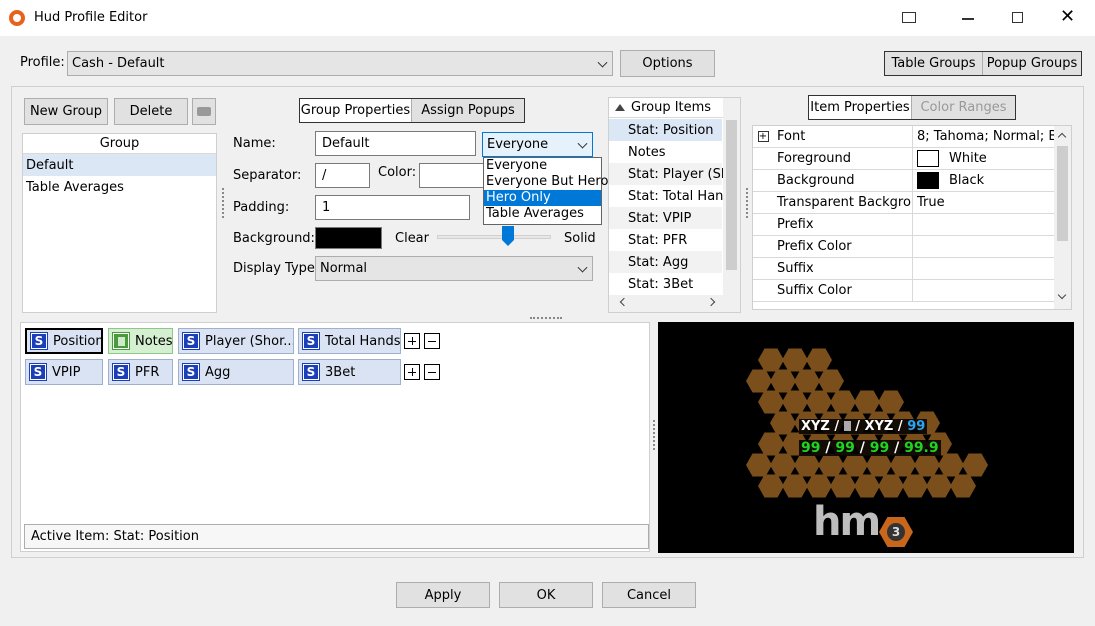  What do you see at coordinates (870, 448) in the screenshot?
I see `preview-line-2: 99 / 99 / 99 / 99.9` at bounding box center [870, 448].